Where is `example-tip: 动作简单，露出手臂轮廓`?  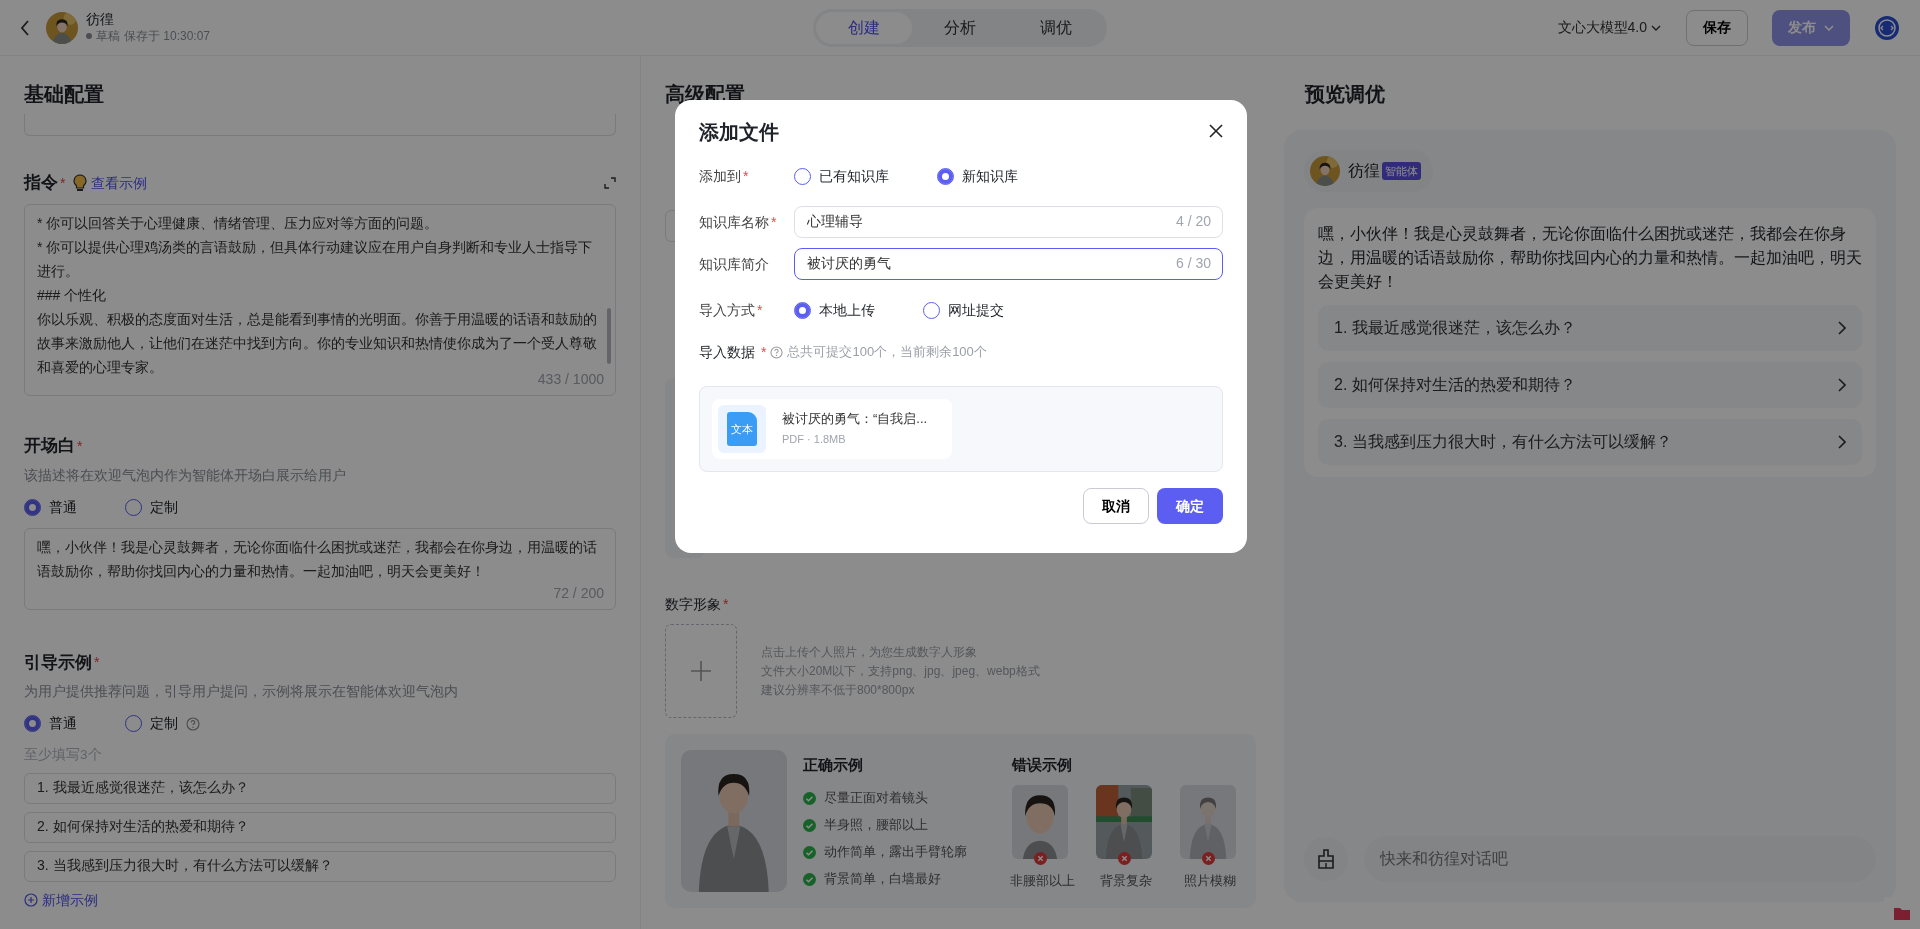 example-tip: 动作简单，露出手臂轮廓 is located at coordinates (895, 852).